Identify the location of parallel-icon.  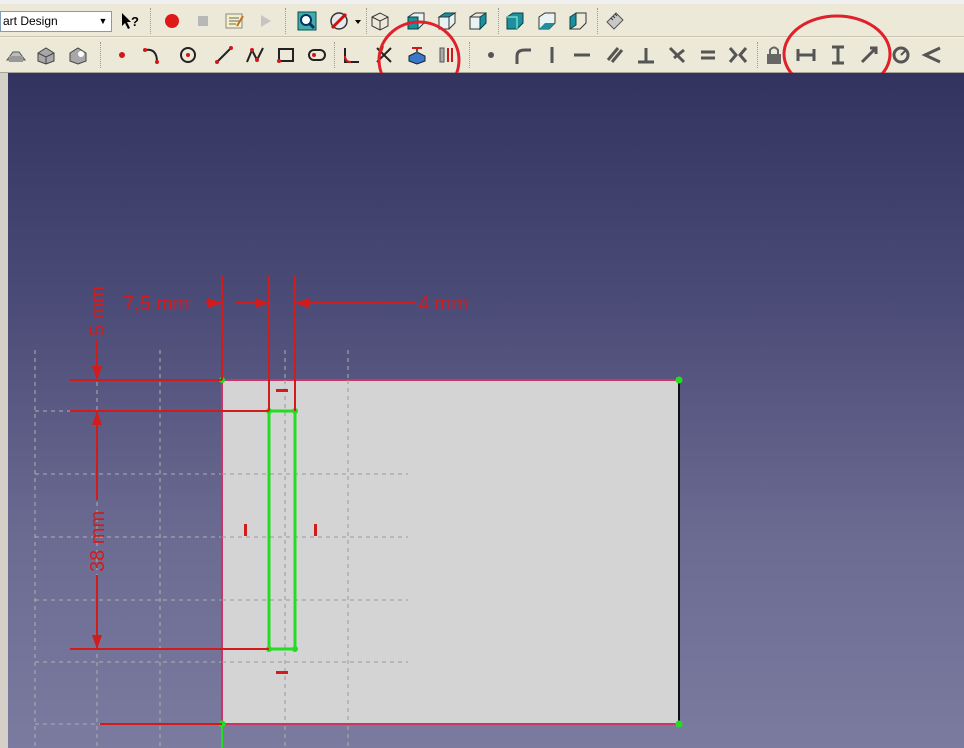
(615, 55).